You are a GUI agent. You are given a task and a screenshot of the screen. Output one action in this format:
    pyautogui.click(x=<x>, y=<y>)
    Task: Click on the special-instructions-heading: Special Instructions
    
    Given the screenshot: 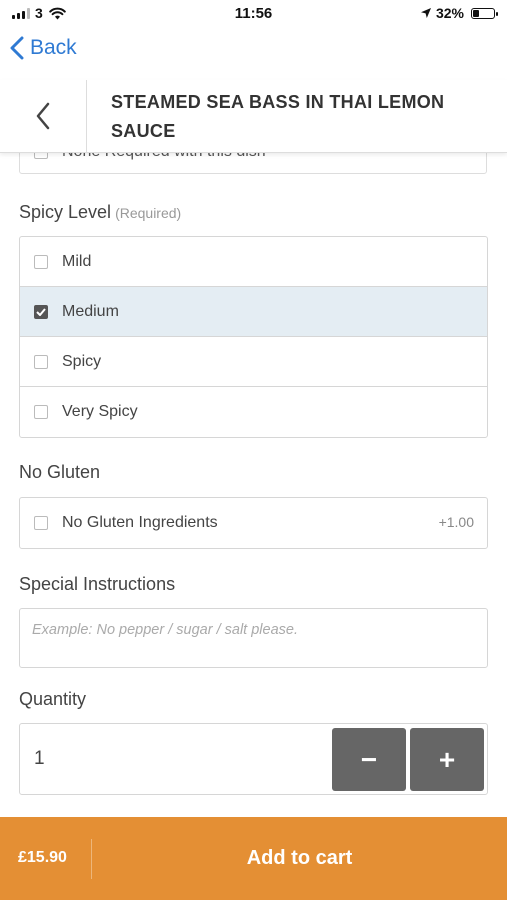 What is the action you would take?
    pyautogui.click(x=97, y=584)
    